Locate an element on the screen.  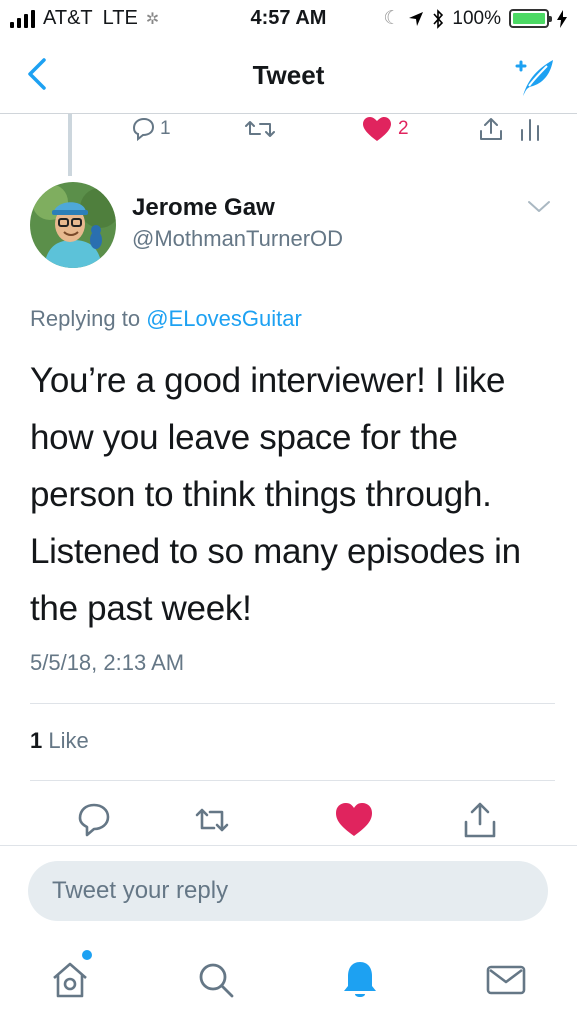
notifications-bell-icon is located at coordinates (360, 980).